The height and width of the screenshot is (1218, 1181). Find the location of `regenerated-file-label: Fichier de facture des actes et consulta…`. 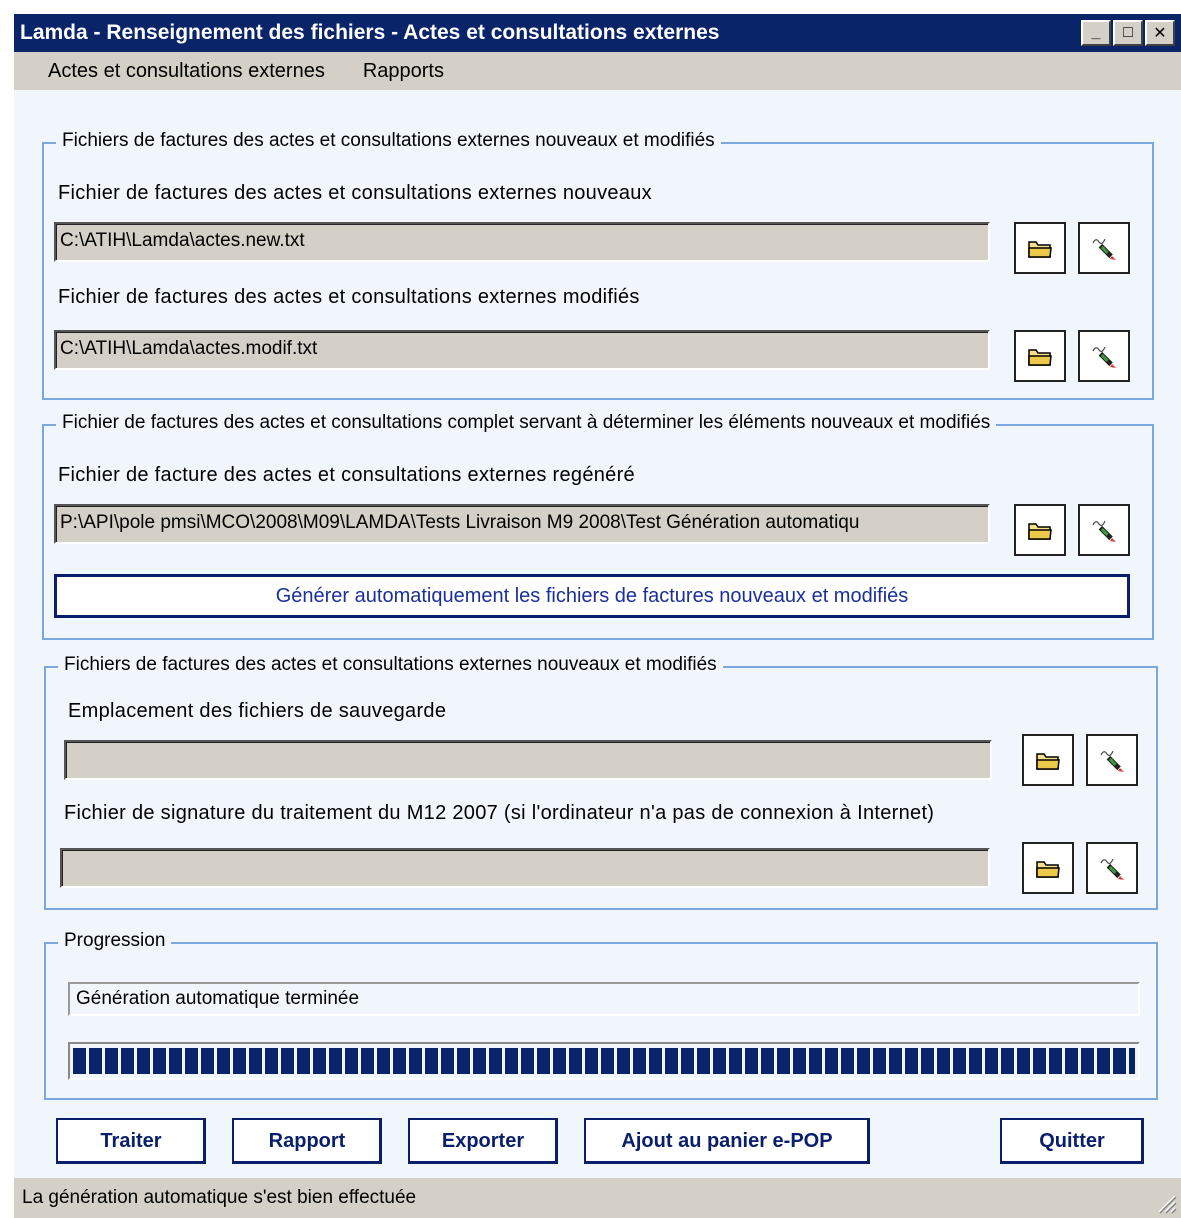

regenerated-file-label: Fichier de facture des actes et consulta… is located at coordinates (346, 475).